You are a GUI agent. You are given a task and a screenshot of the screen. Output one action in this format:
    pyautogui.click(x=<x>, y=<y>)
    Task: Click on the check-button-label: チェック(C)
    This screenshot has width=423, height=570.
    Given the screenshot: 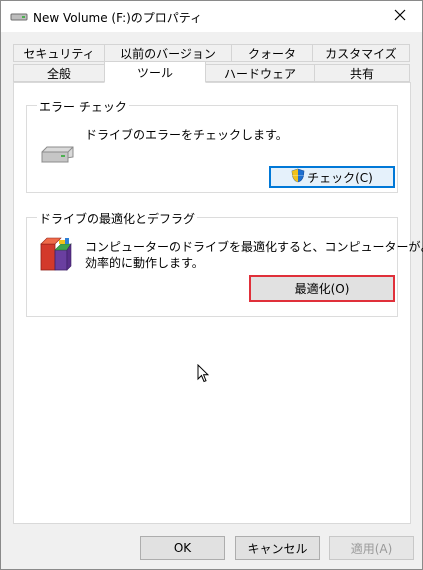 What is the action you would take?
    pyautogui.click(x=340, y=177)
    